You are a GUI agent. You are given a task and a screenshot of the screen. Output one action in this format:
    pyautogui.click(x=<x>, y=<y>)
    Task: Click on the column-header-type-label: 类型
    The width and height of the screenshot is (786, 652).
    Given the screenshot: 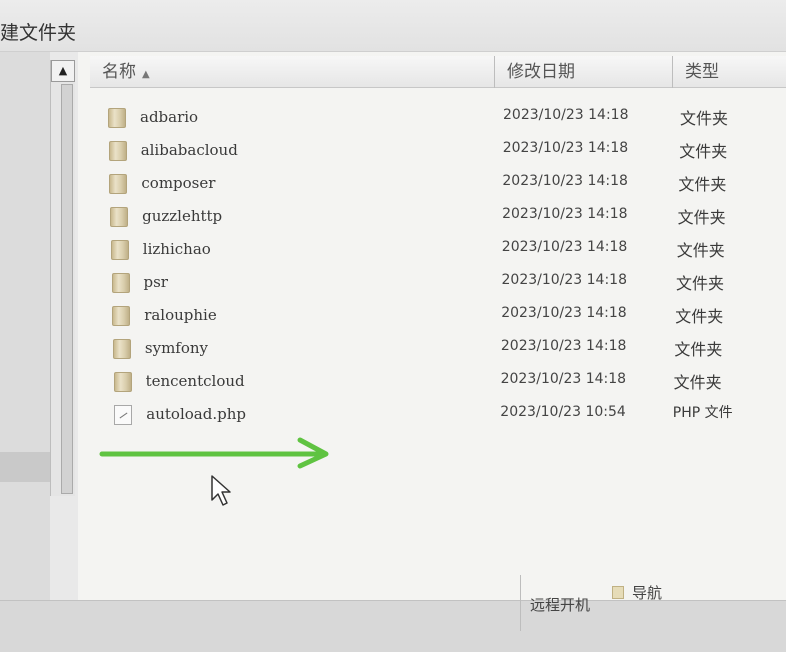 What is the action you would take?
    pyautogui.click(x=702, y=72)
    